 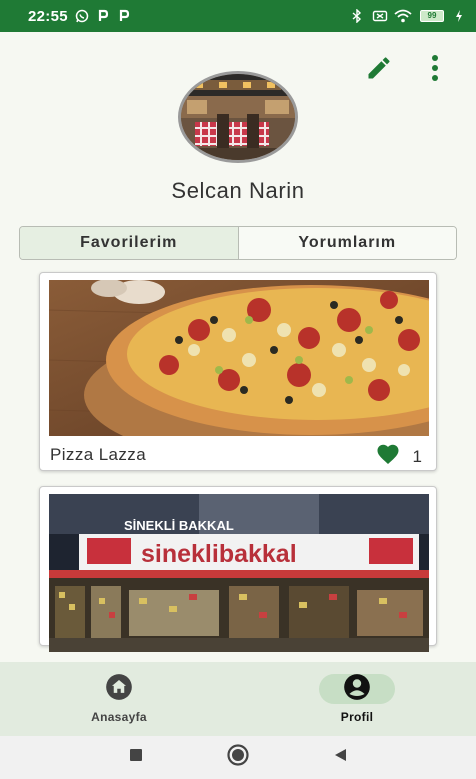 What do you see at coordinates (357, 717) in the screenshot?
I see `nav-label: Profil` at bounding box center [357, 717].